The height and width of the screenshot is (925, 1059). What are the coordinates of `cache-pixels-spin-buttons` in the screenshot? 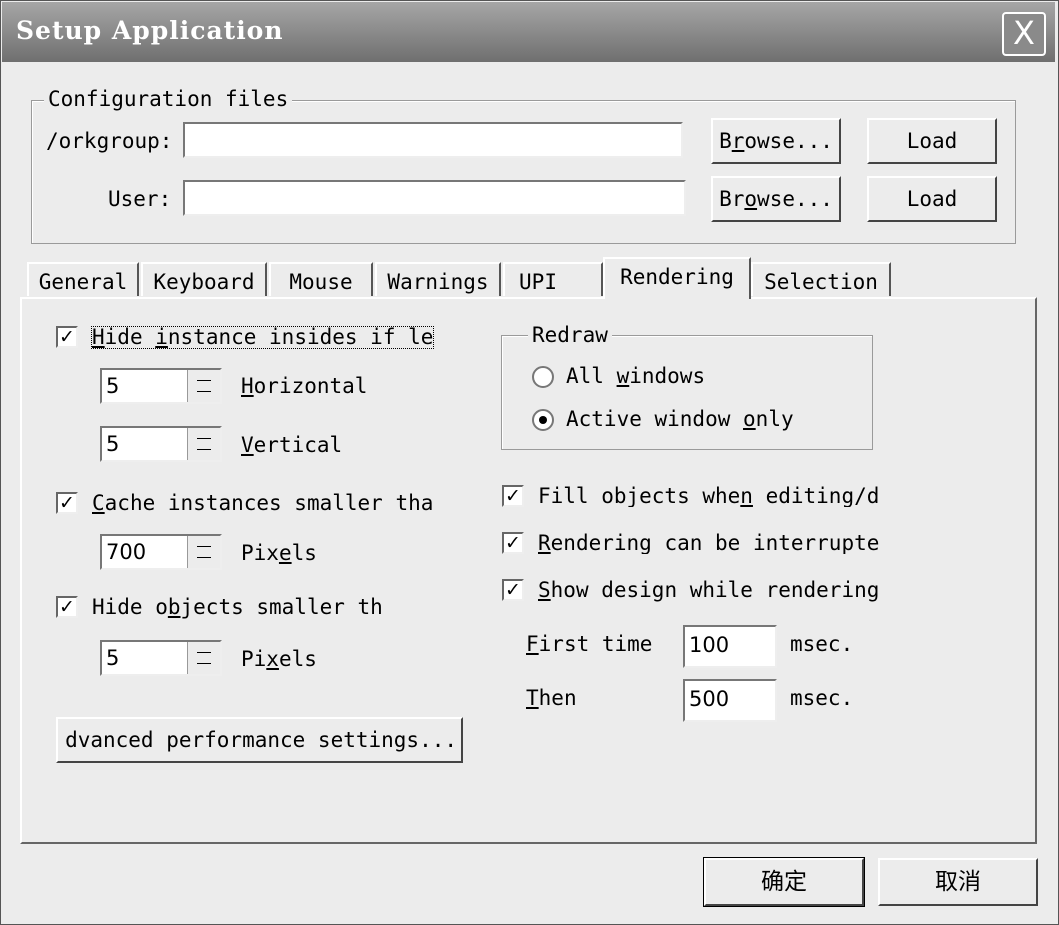 It's located at (203, 552).